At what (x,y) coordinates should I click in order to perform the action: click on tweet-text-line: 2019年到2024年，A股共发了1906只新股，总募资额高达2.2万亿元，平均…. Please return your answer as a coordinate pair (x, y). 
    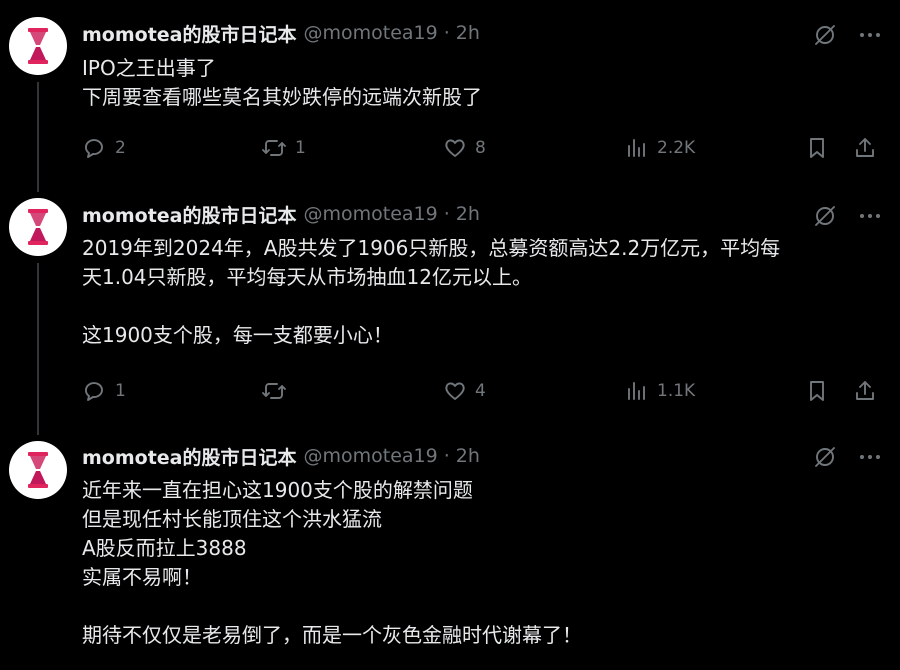
    Looking at the image, I should click on (431, 248).